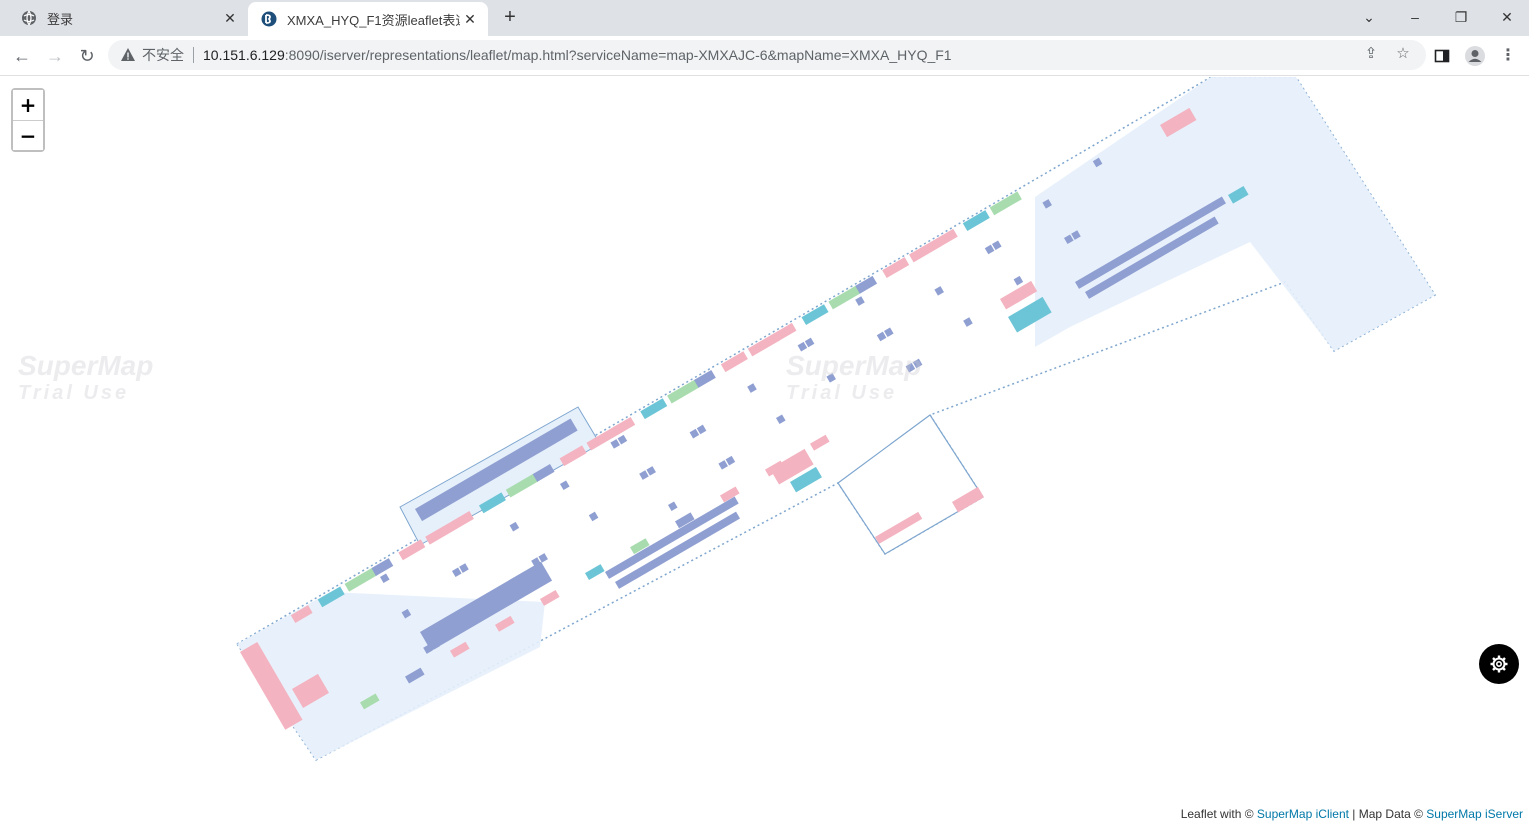 The height and width of the screenshot is (823, 1529). I want to click on zoom-in-button: +, so click(28, 105).